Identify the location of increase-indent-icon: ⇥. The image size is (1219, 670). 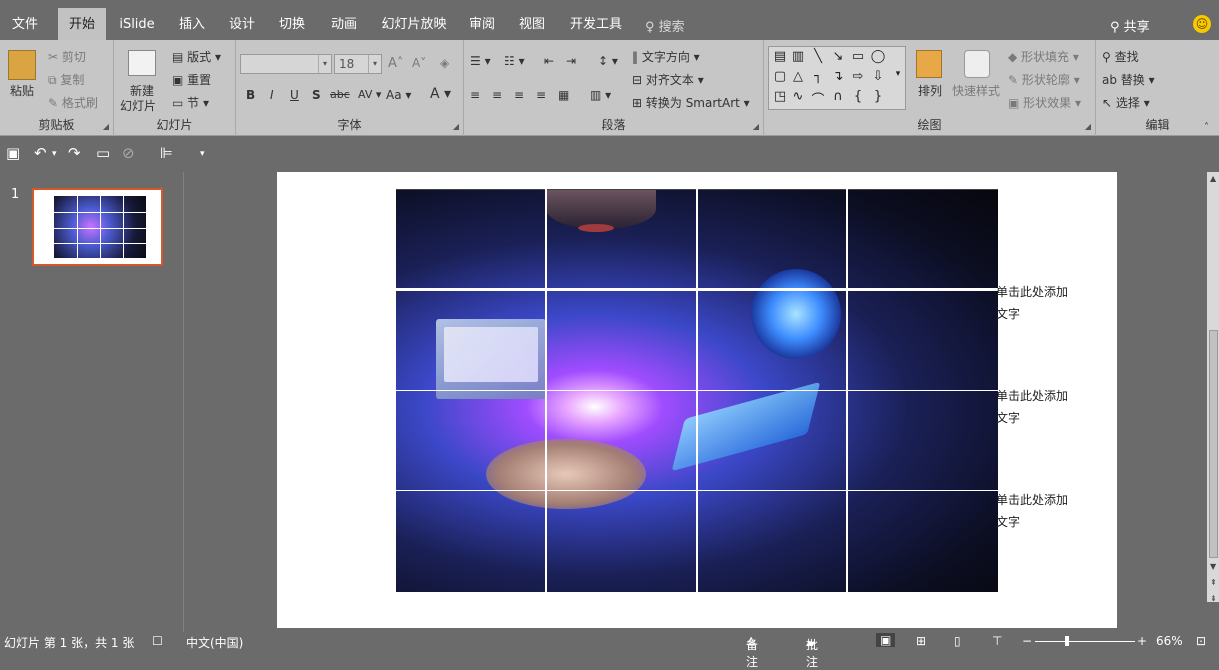
(571, 61).